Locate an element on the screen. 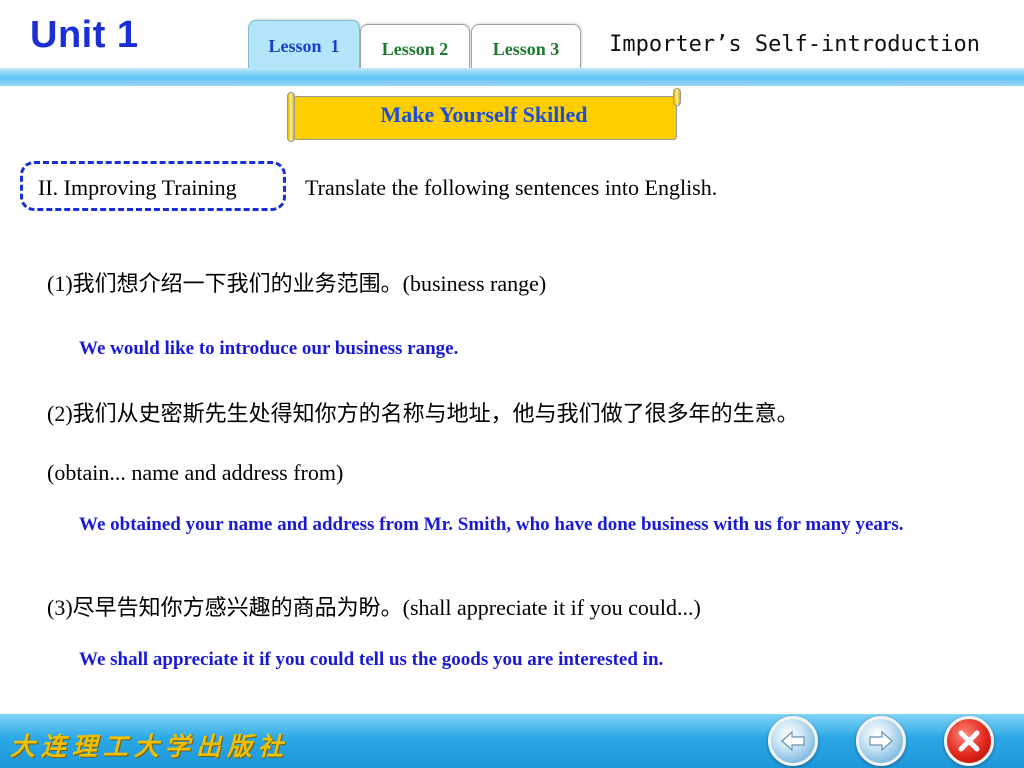  previous-slide-button is located at coordinates (793, 741).